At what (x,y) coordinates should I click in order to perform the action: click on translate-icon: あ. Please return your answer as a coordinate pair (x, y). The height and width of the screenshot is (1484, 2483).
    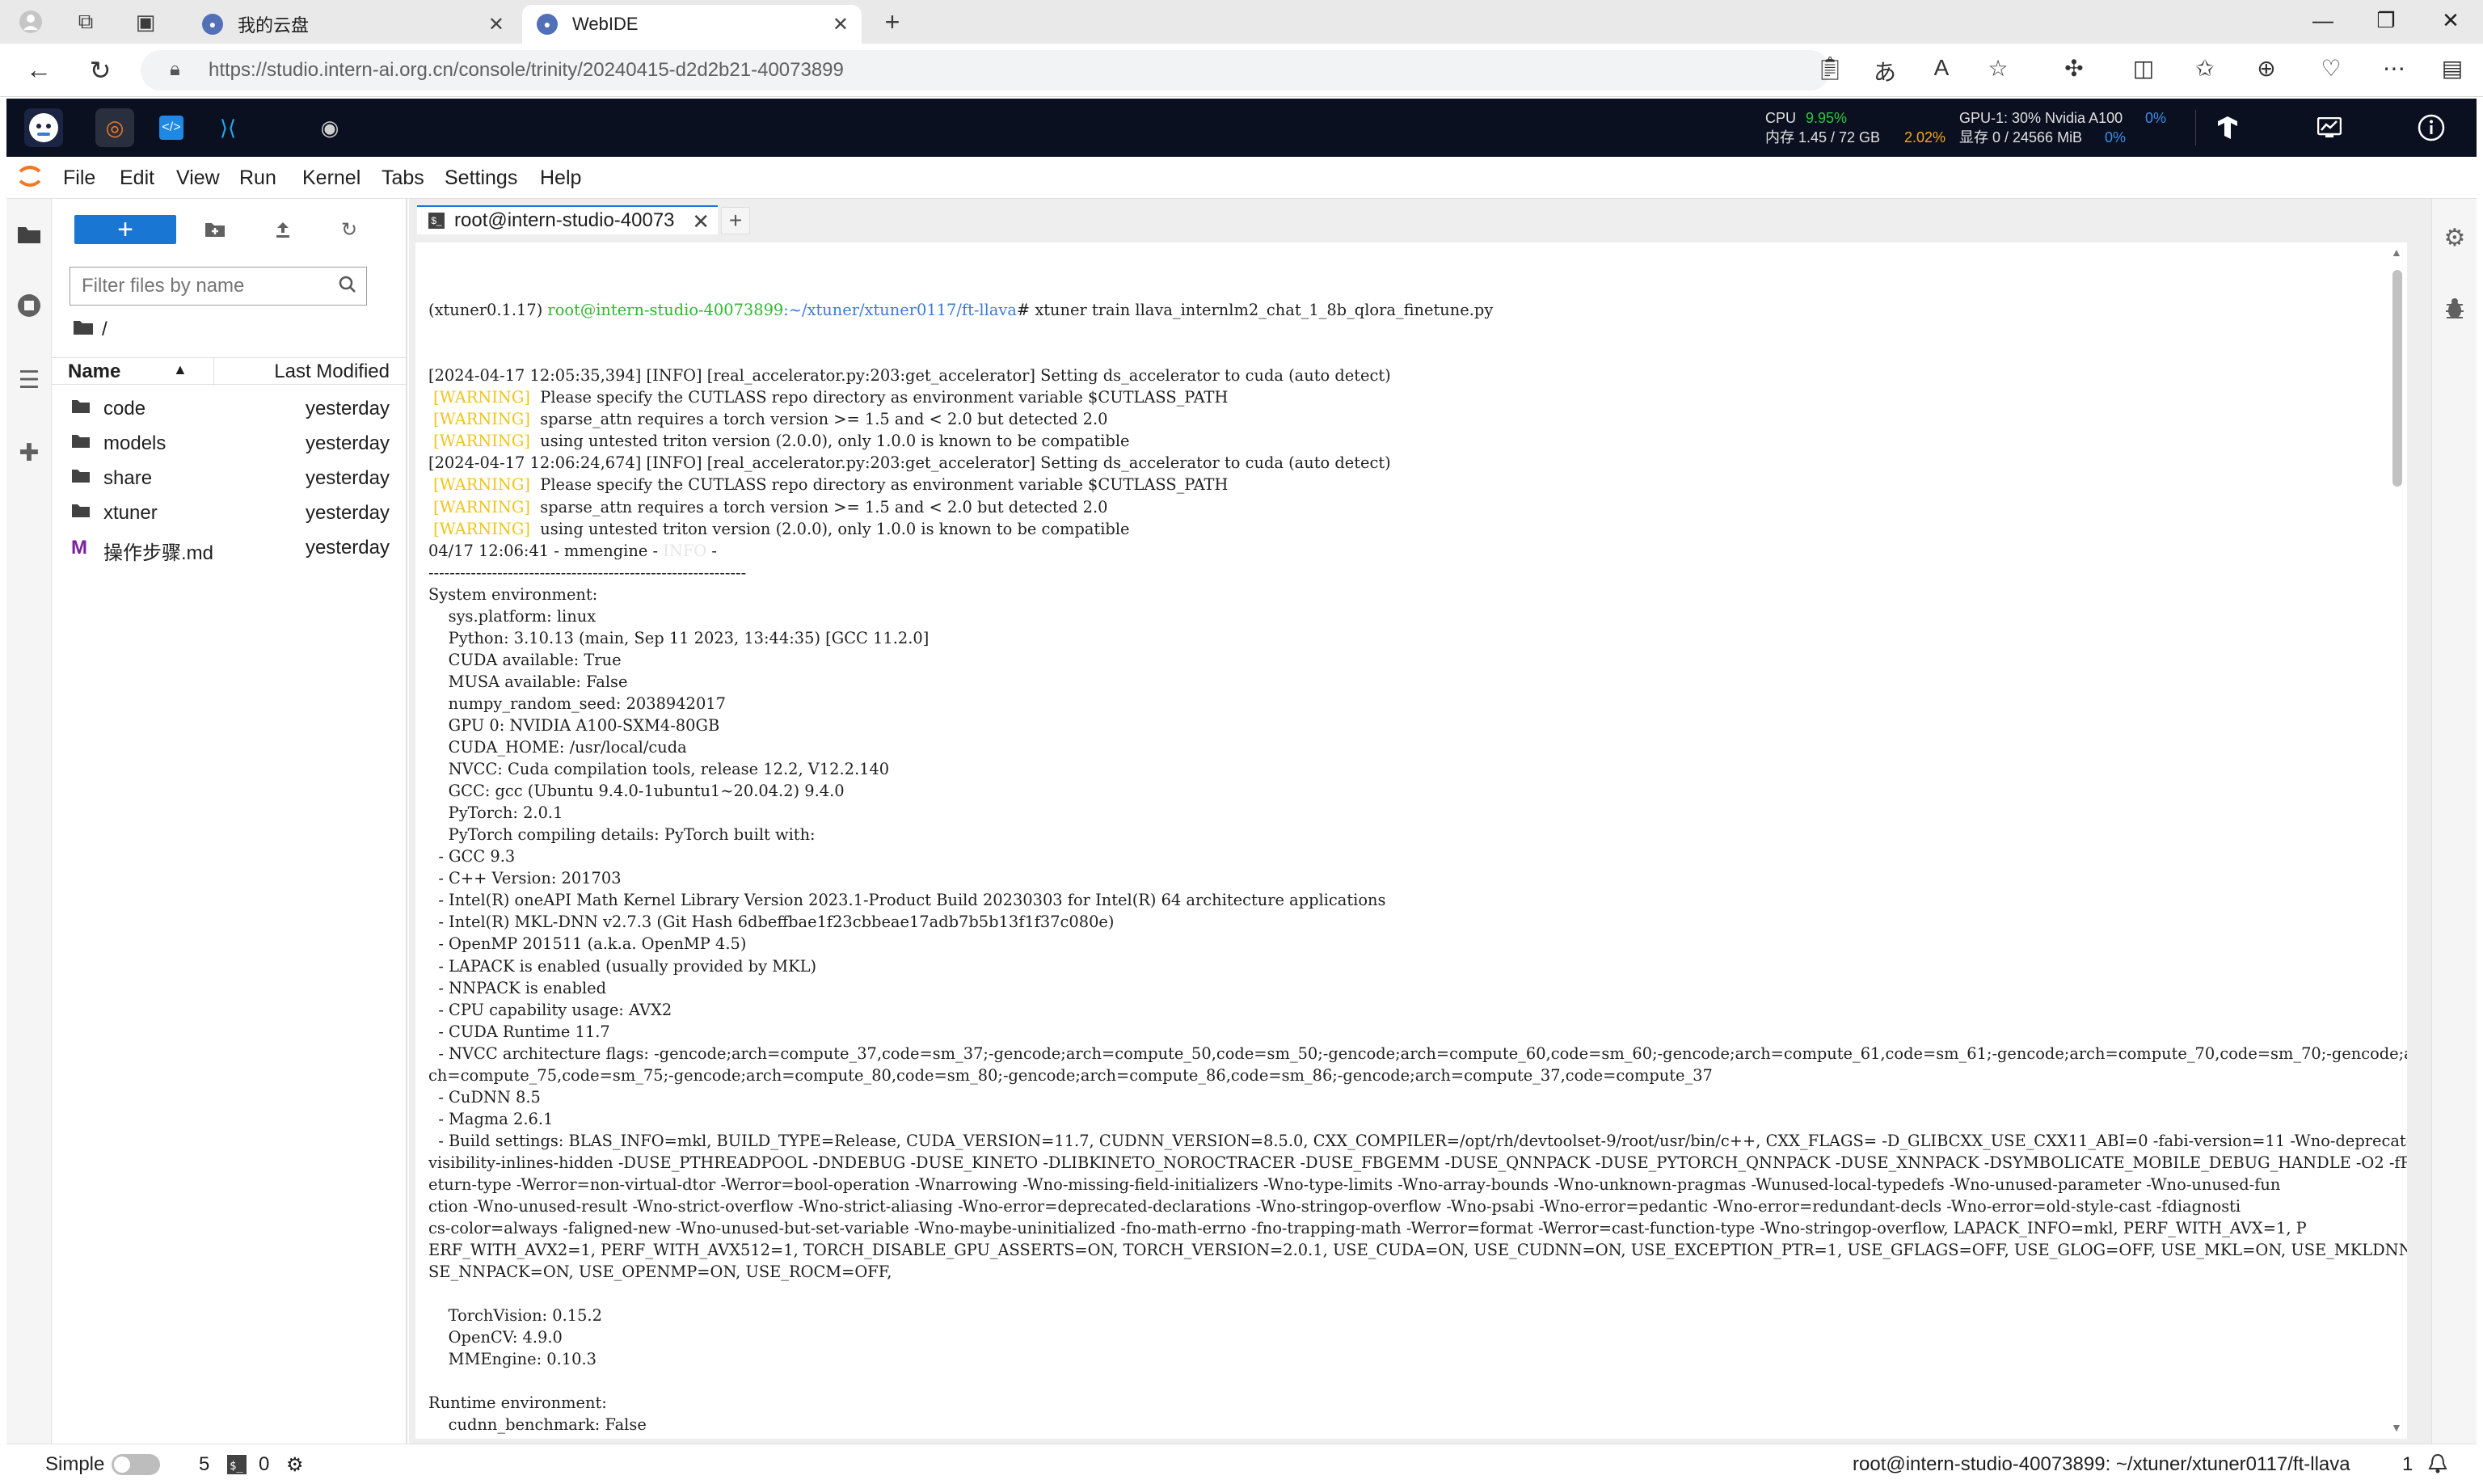
    Looking at the image, I should click on (1885, 71).